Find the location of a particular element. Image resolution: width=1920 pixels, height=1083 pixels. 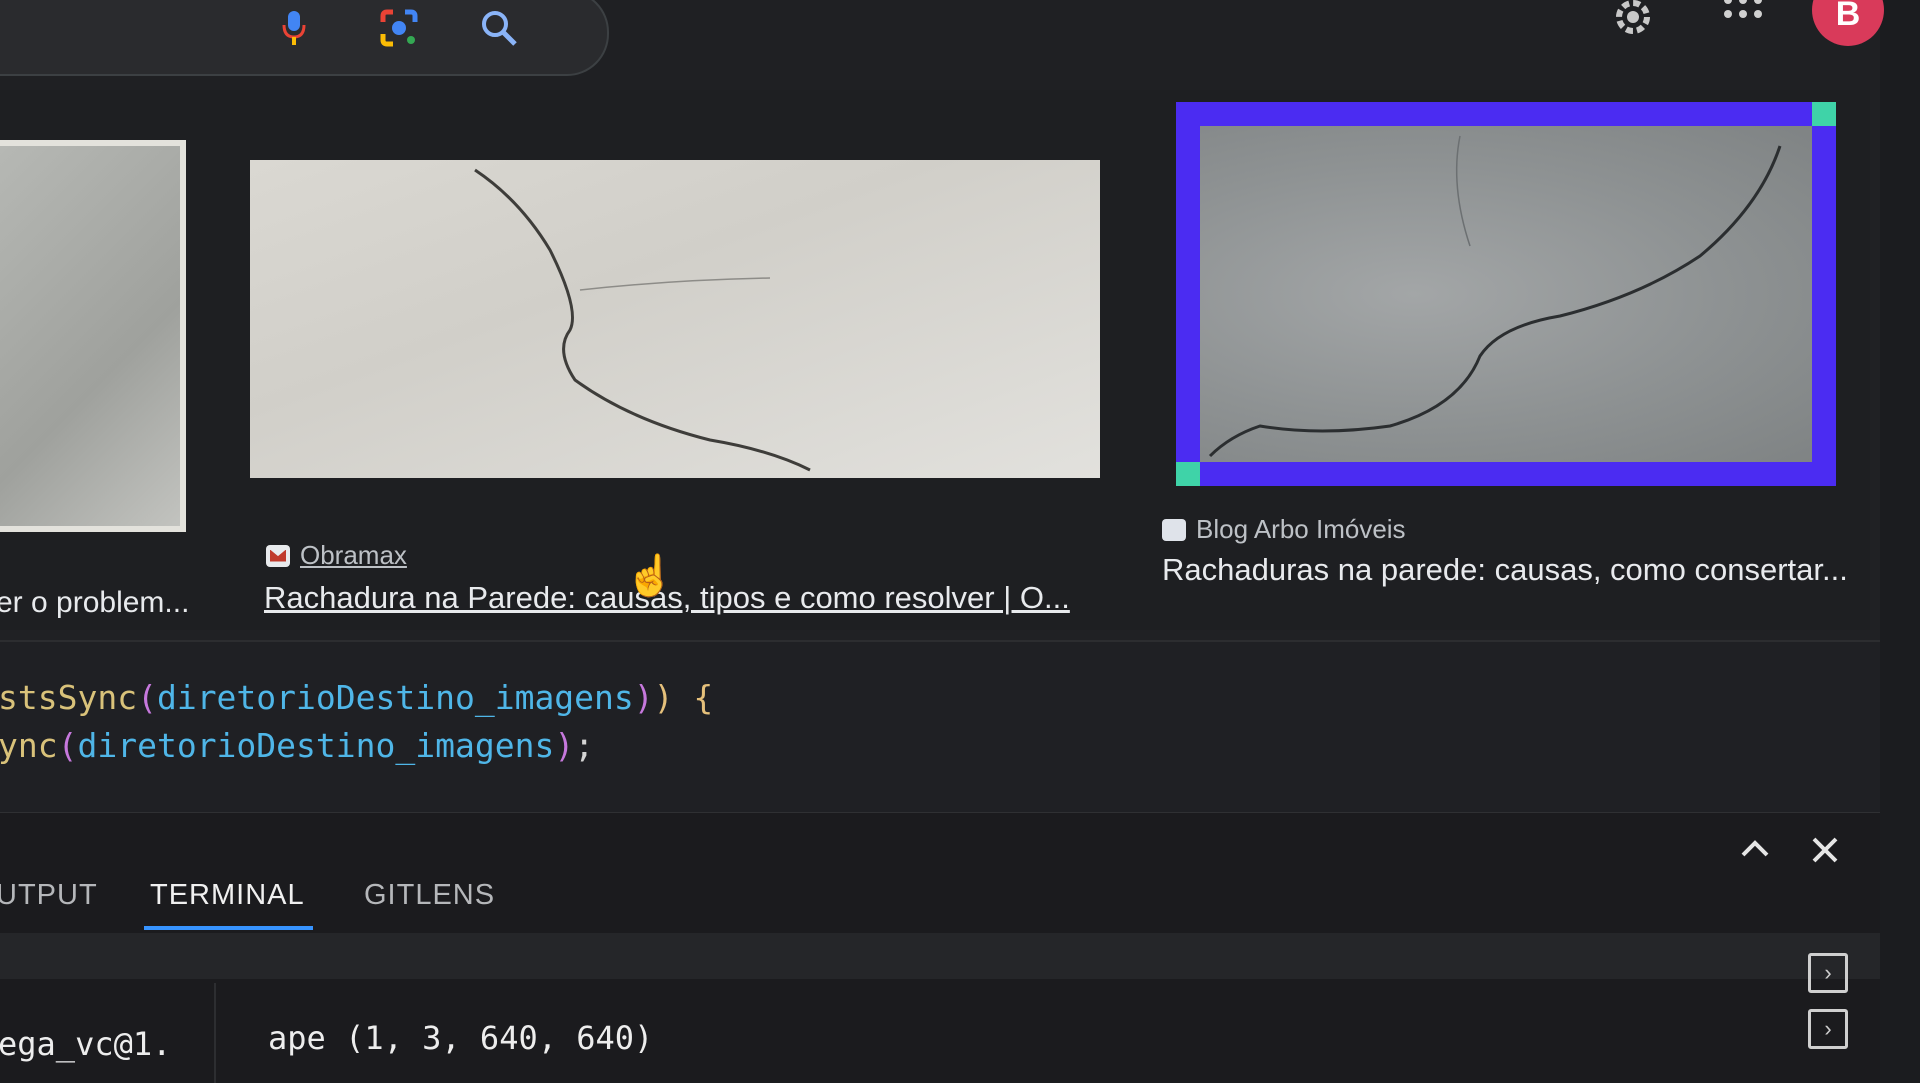

tab-output: UTPUT is located at coordinates (49, 895).